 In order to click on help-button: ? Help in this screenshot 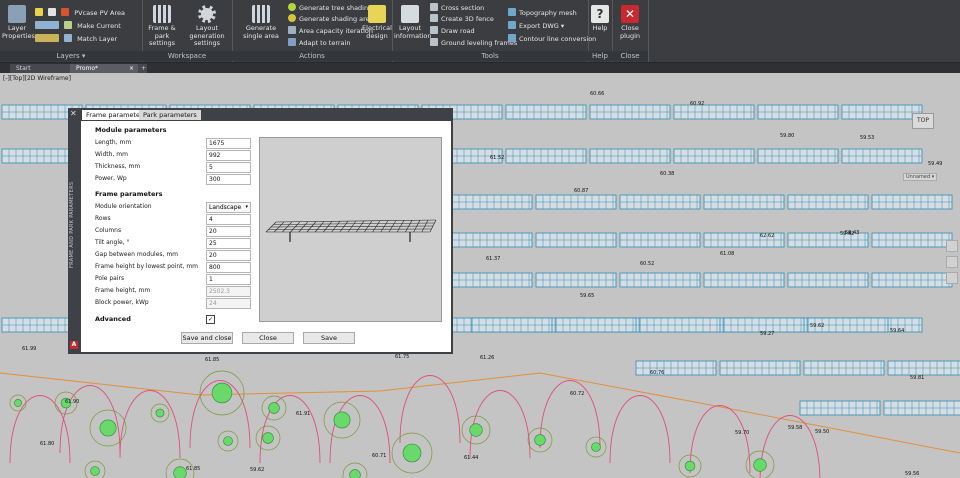, I will do `click(600, 19)`.